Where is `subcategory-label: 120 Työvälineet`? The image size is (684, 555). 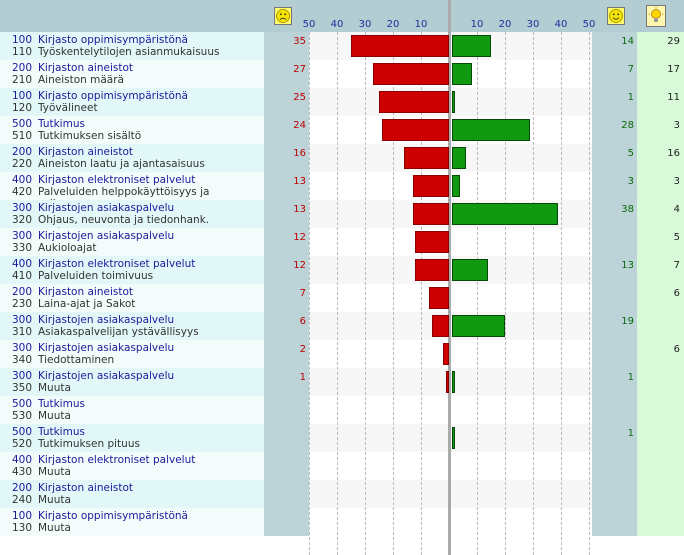 subcategory-label: 120 Työvälineet is located at coordinates (55, 108).